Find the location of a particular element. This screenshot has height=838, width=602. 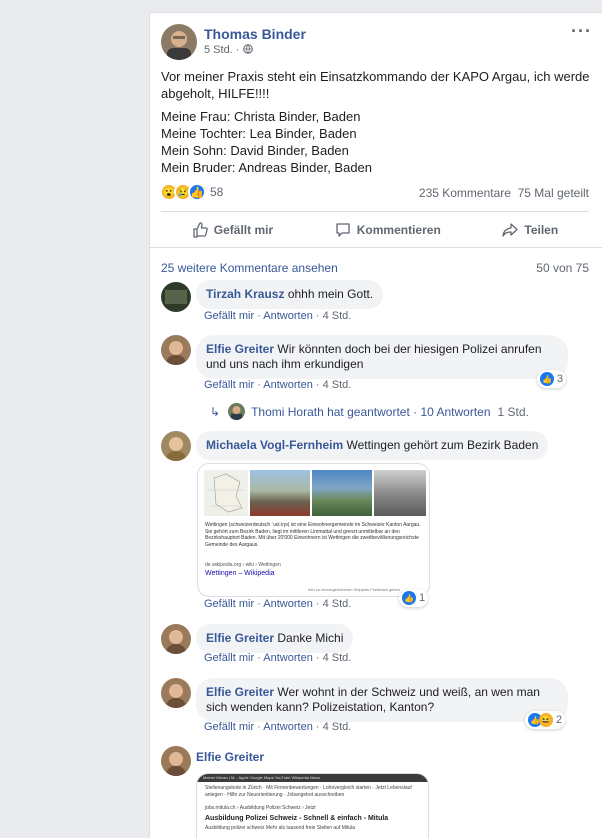

replier-avatar is located at coordinates (237, 411).